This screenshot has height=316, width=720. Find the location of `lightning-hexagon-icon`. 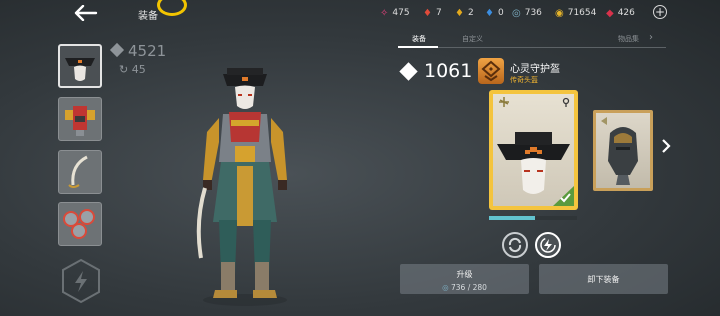

lightning-hexagon-icon is located at coordinates (81, 281).